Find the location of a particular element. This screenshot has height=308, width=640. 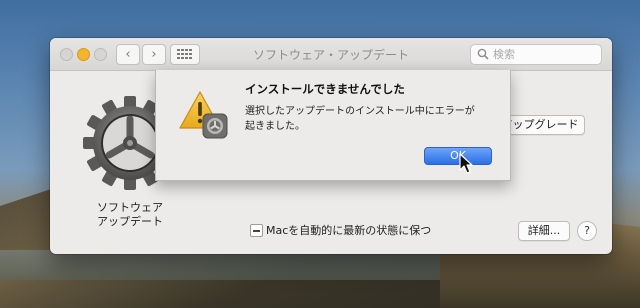

app-label: ソフトウェア アップデート is located at coordinates (130, 215).